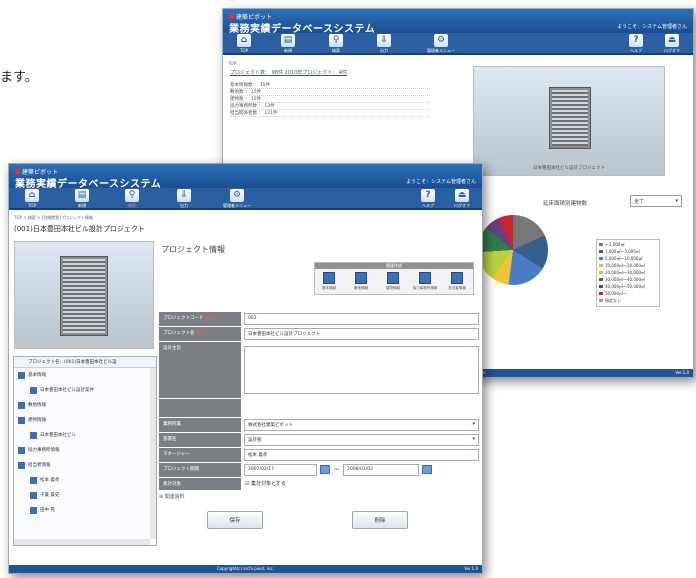  I want to click on chart-filter-select: 全て ▾, so click(656, 201).